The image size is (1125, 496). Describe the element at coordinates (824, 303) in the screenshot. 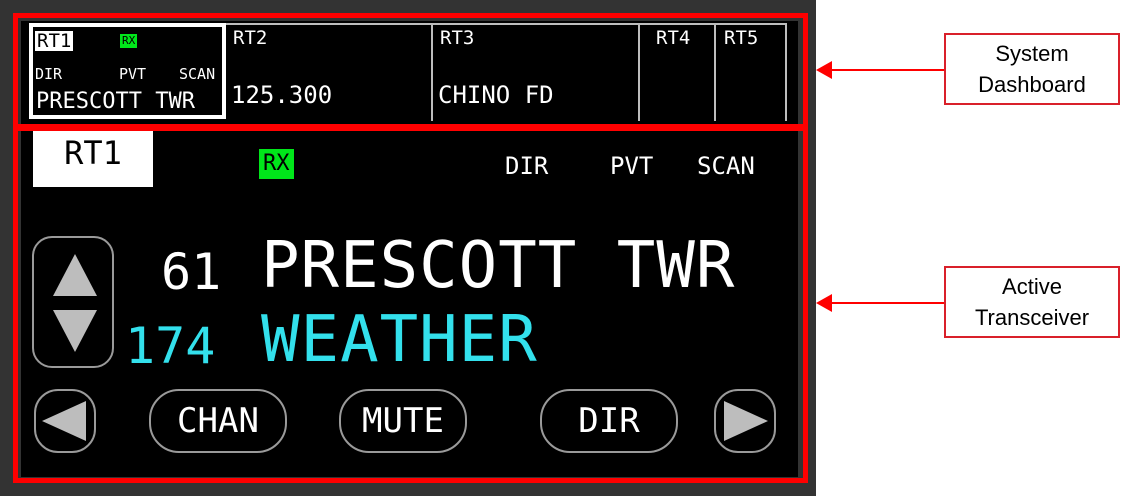

I see `transceiver-arrow-head` at that location.